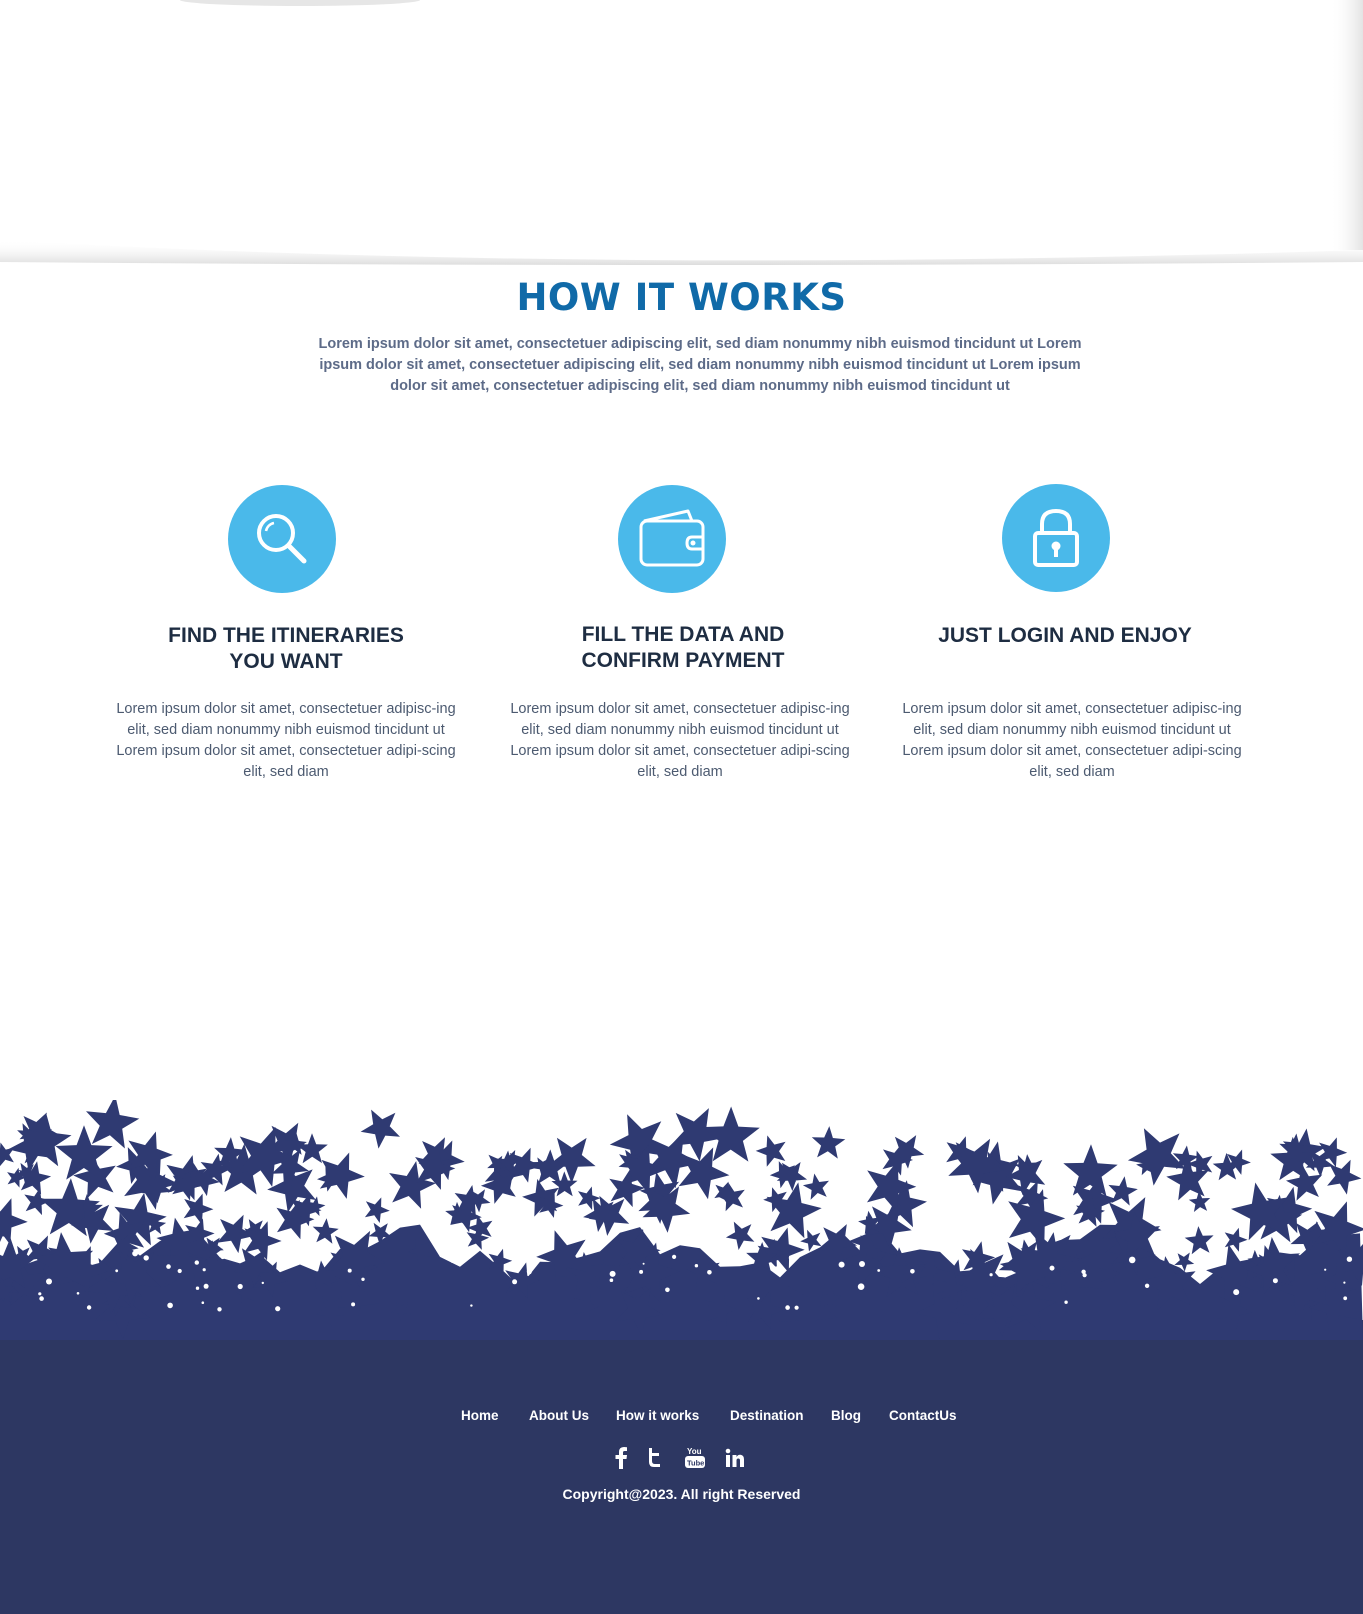  I want to click on svg-text: You, so click(694, 1451).